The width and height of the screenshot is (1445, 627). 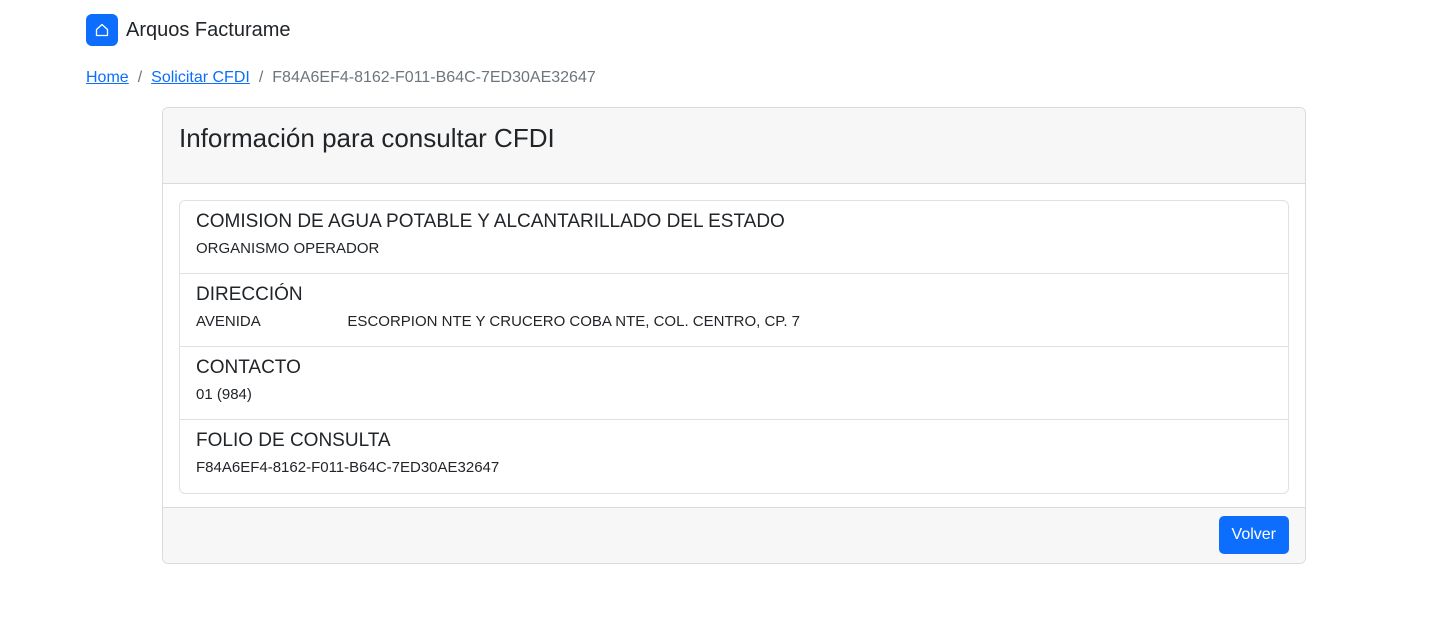 What do you see at coordinates (248, 367) in the screenshot?
I see `list-item-heading: CONTACTO` at bounding box center [248, 367].